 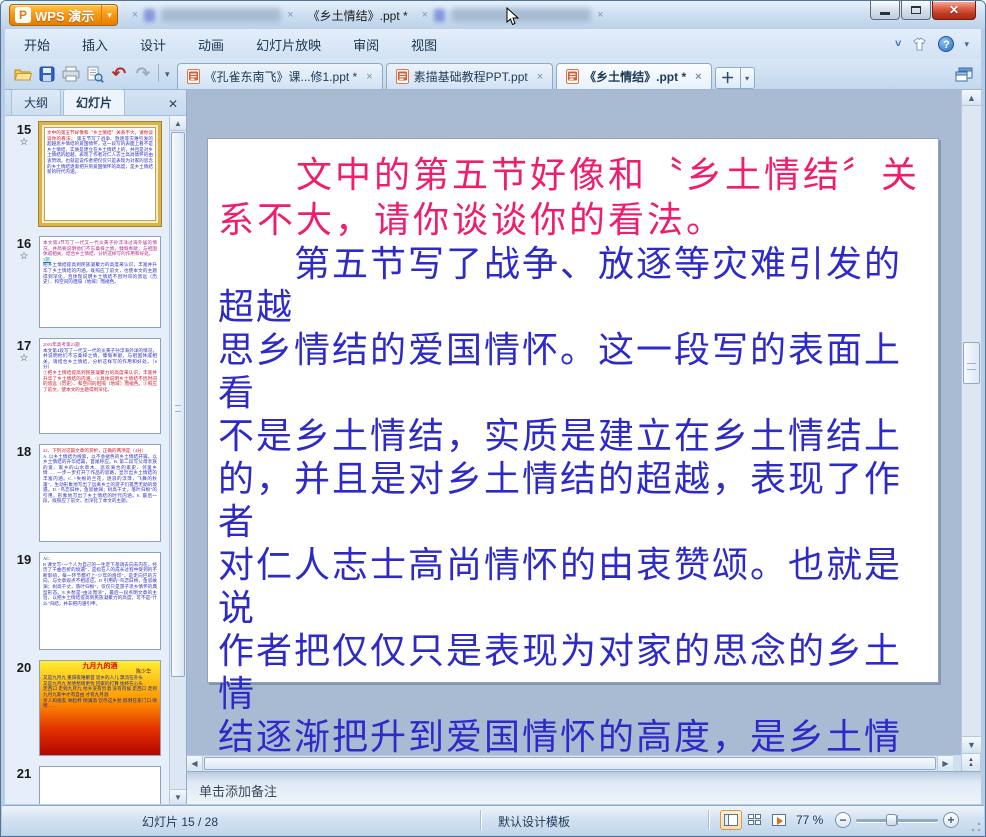 What do you see at coordinates (971, 762) in the screenshot?
I see `previous-slide-button: ▲ ▲` at bounding box center [971, 762].